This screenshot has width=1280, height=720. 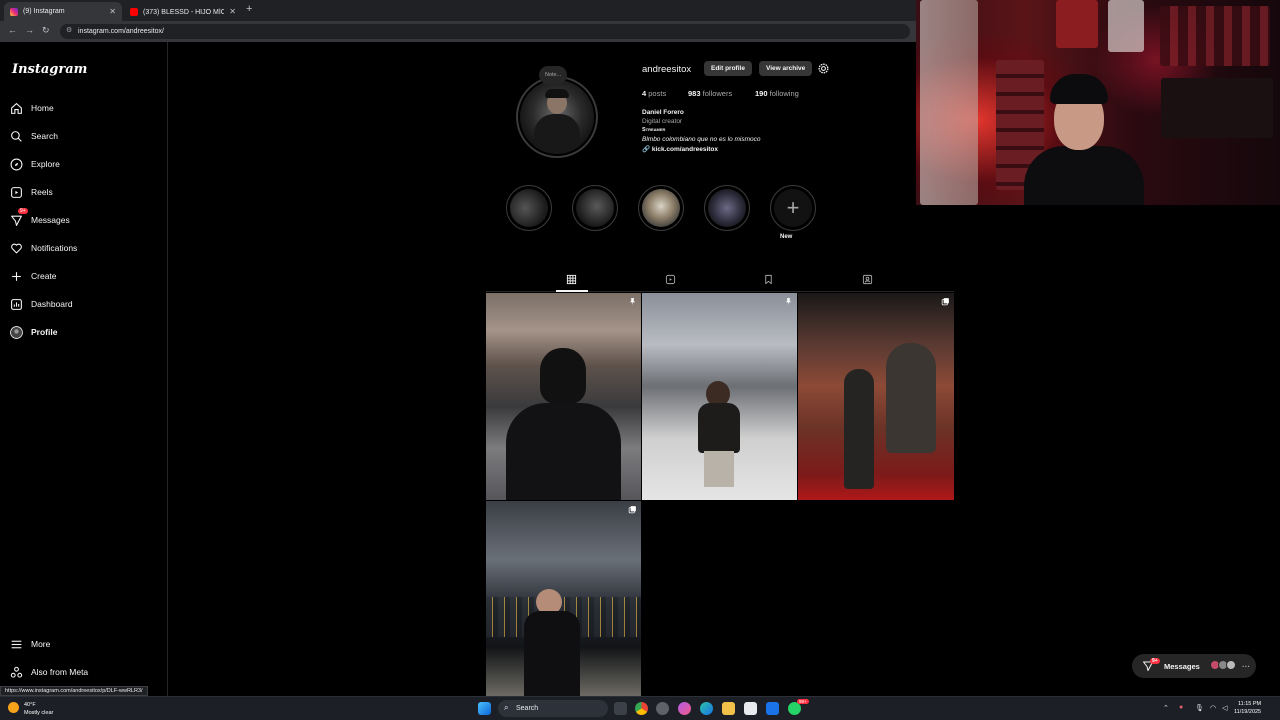 What do you see at coordinates (30, 644) in the screenshot?
I see `sidebar-item-more: More` at bounding box center [30, 644].